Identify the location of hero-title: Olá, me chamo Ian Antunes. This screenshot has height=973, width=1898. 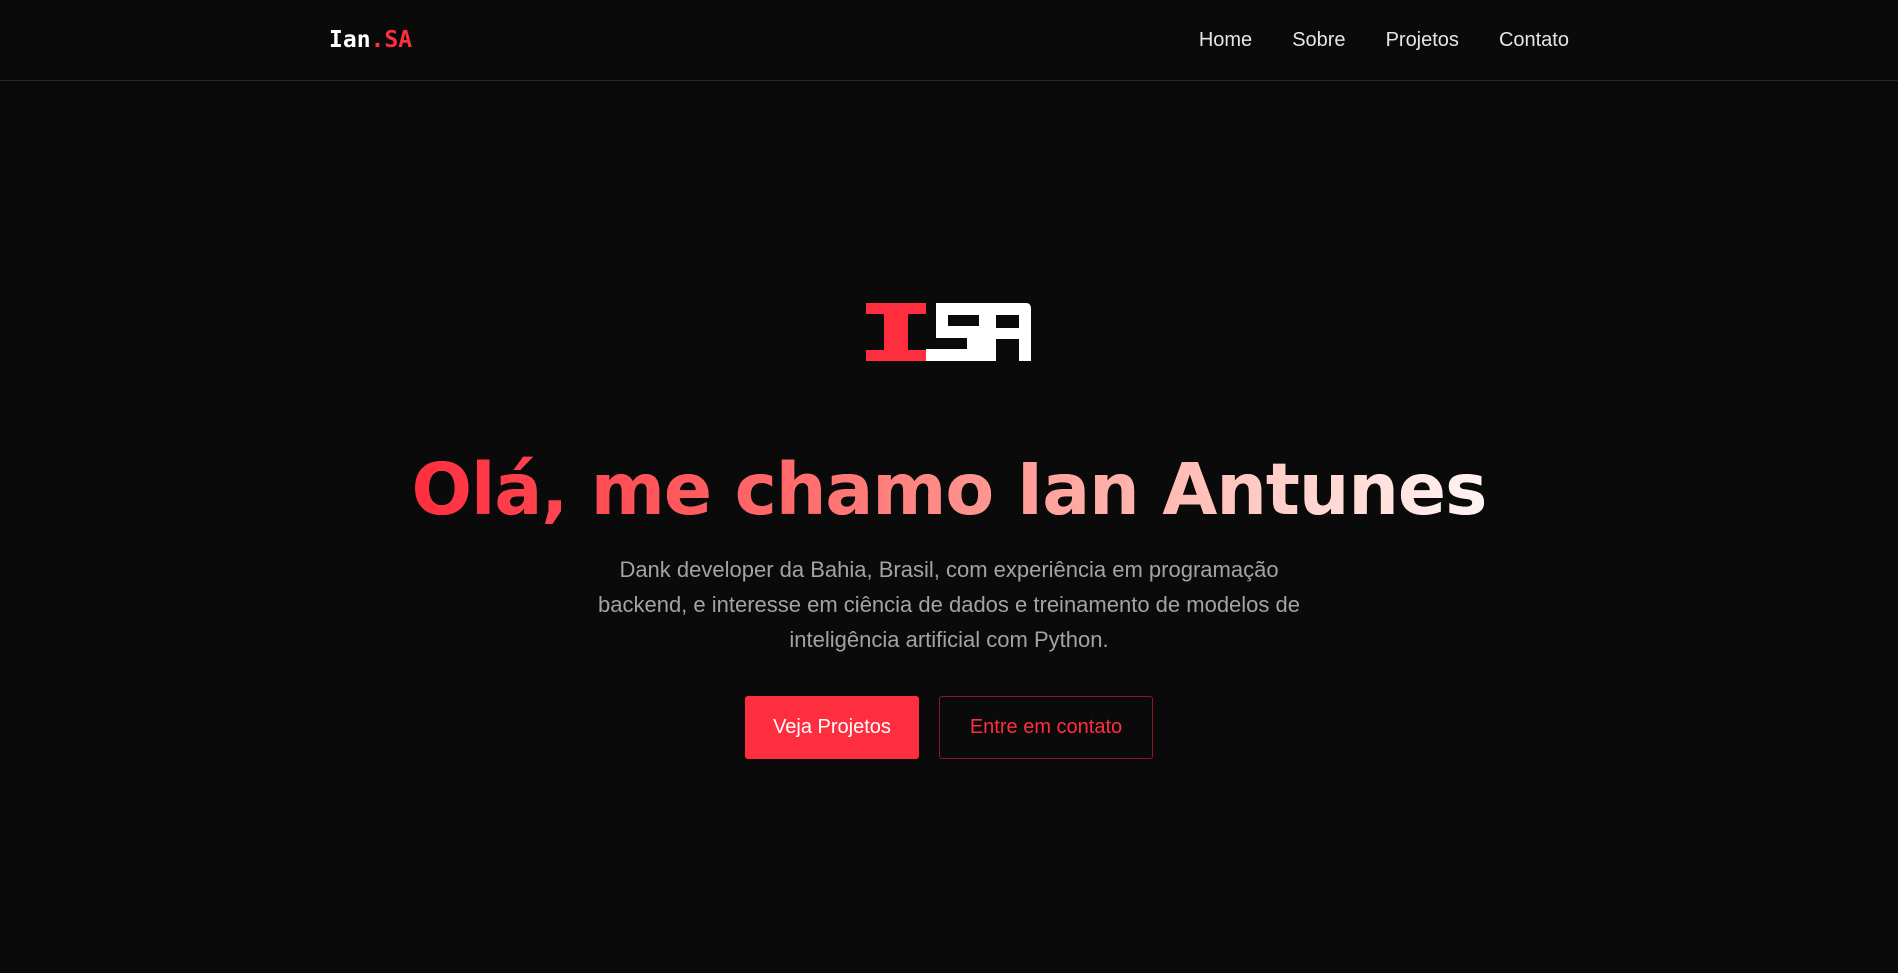
(949, 490).